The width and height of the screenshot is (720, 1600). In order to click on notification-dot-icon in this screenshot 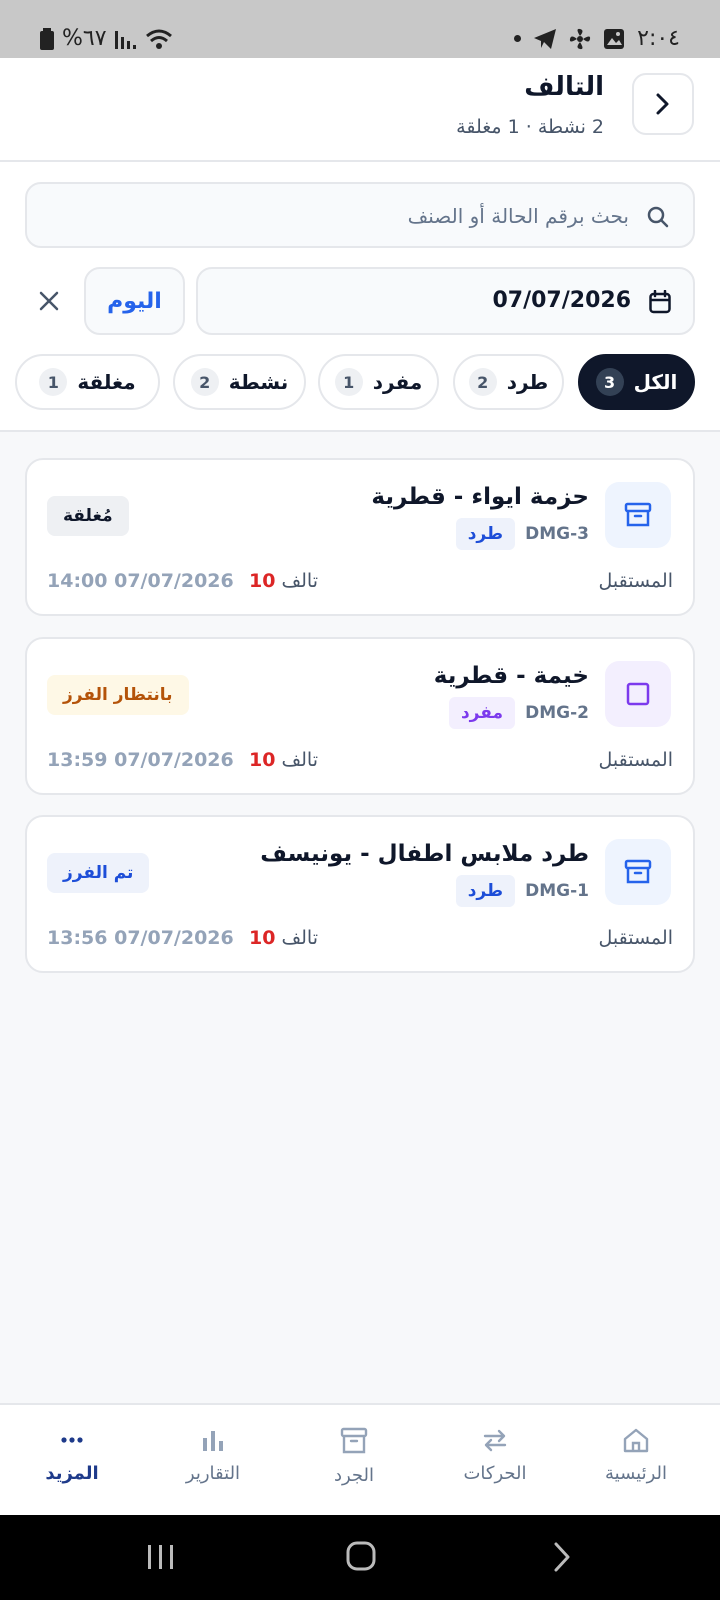, I will do `click(518, 38)`.